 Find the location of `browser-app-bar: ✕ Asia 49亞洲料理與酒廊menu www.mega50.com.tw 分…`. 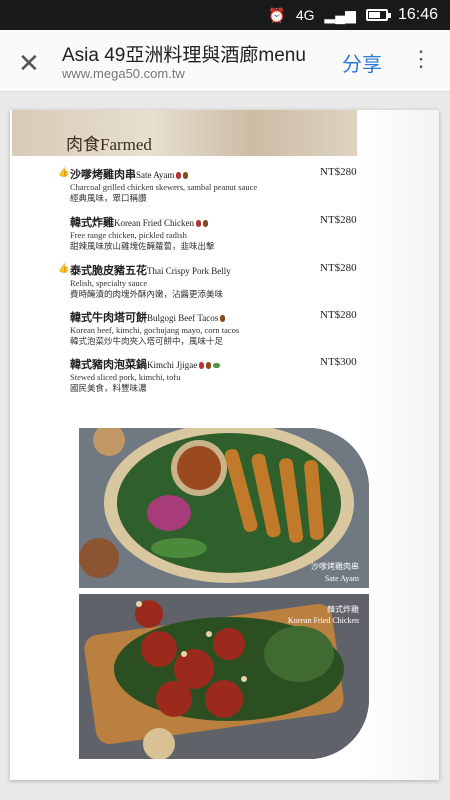

browser-app-bar: ✕ Asia 49亞洲料理與酒廊menu www.mega50.com.tw 分… is located at coordinates (225, 61).